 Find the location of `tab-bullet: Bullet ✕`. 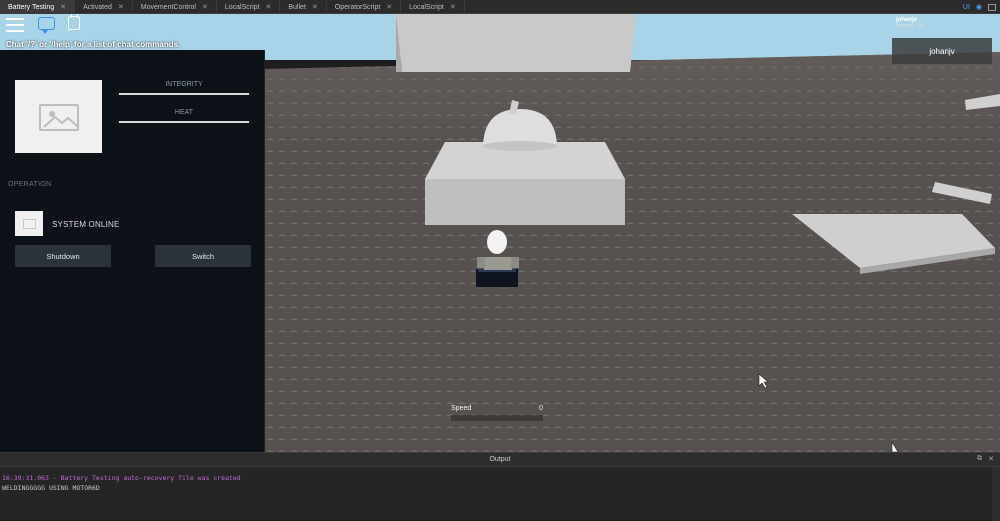

tab-bullet: Bullet ✕ is located at coordinates (303, 7).